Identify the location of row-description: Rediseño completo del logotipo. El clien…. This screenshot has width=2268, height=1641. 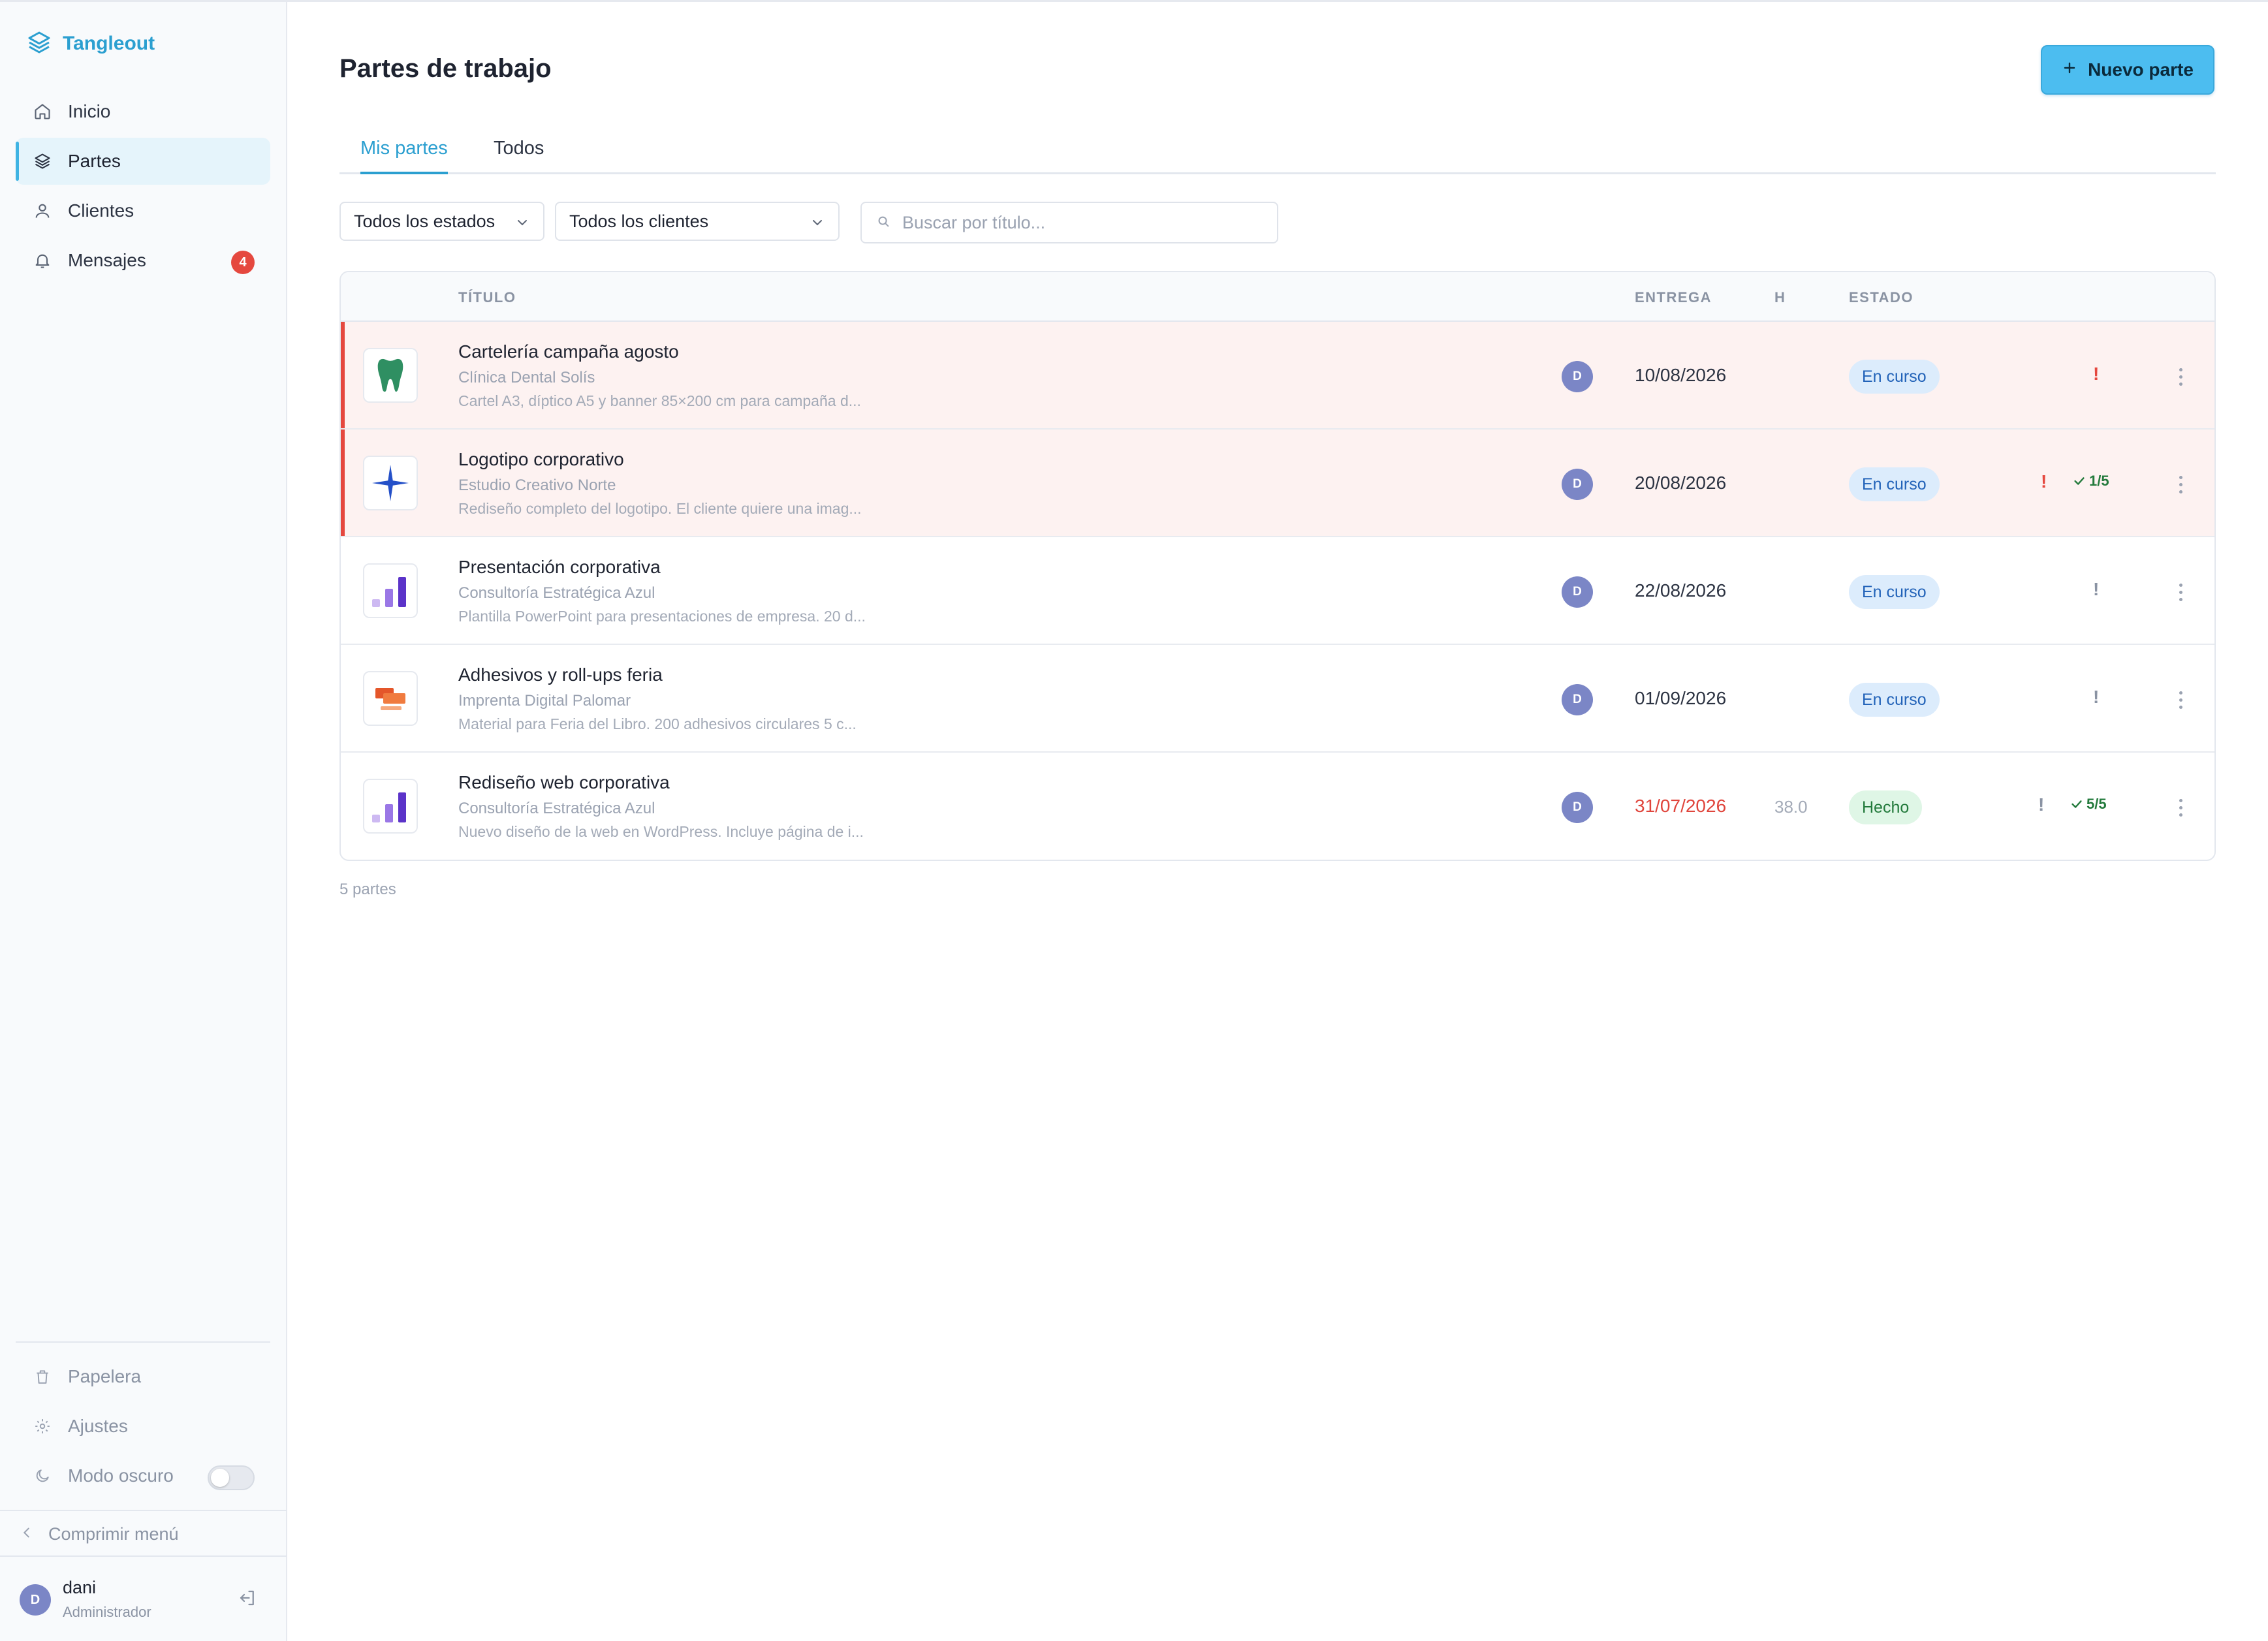
(660, 508).